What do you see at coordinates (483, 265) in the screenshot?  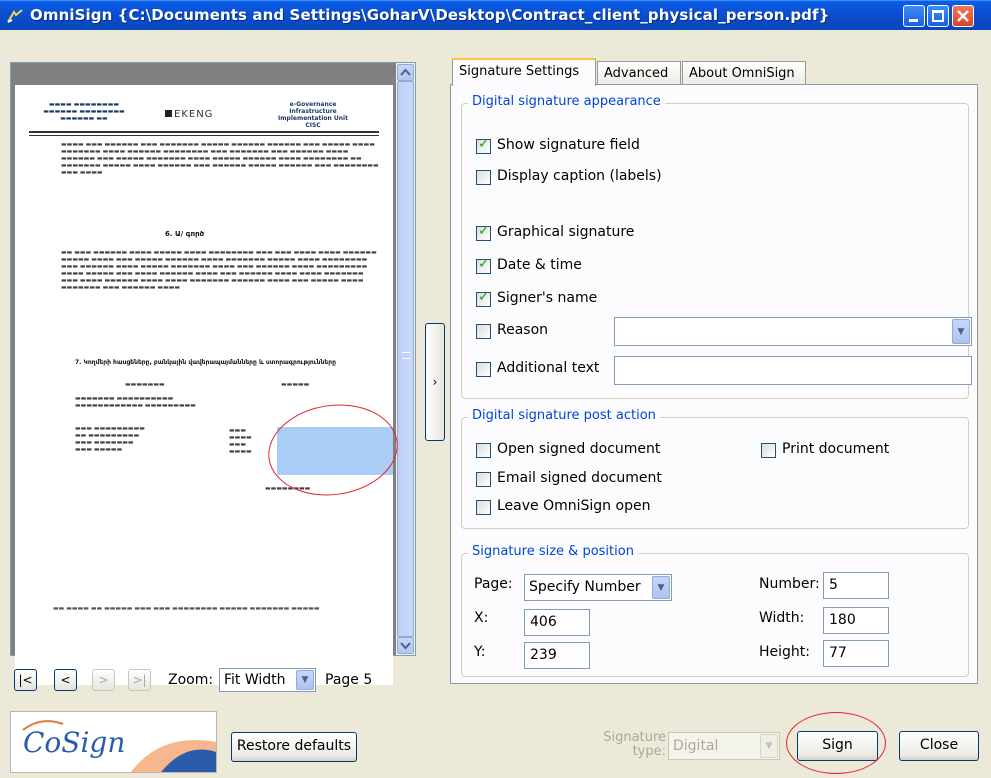 I see `datetime-checkbox` at bounding box center [483, 265].